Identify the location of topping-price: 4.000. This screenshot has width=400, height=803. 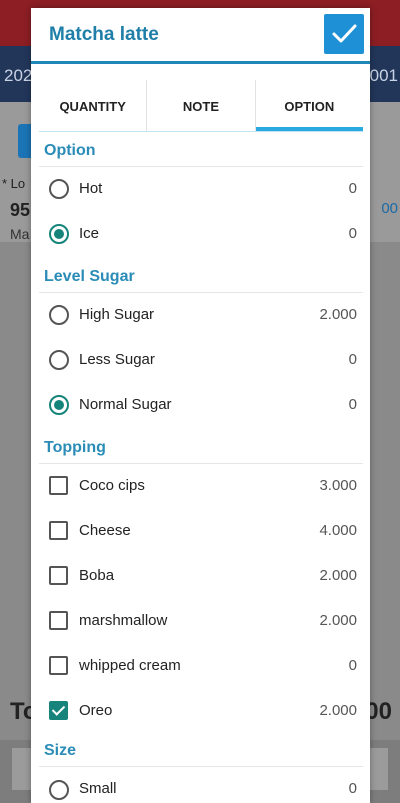
(338, 530).